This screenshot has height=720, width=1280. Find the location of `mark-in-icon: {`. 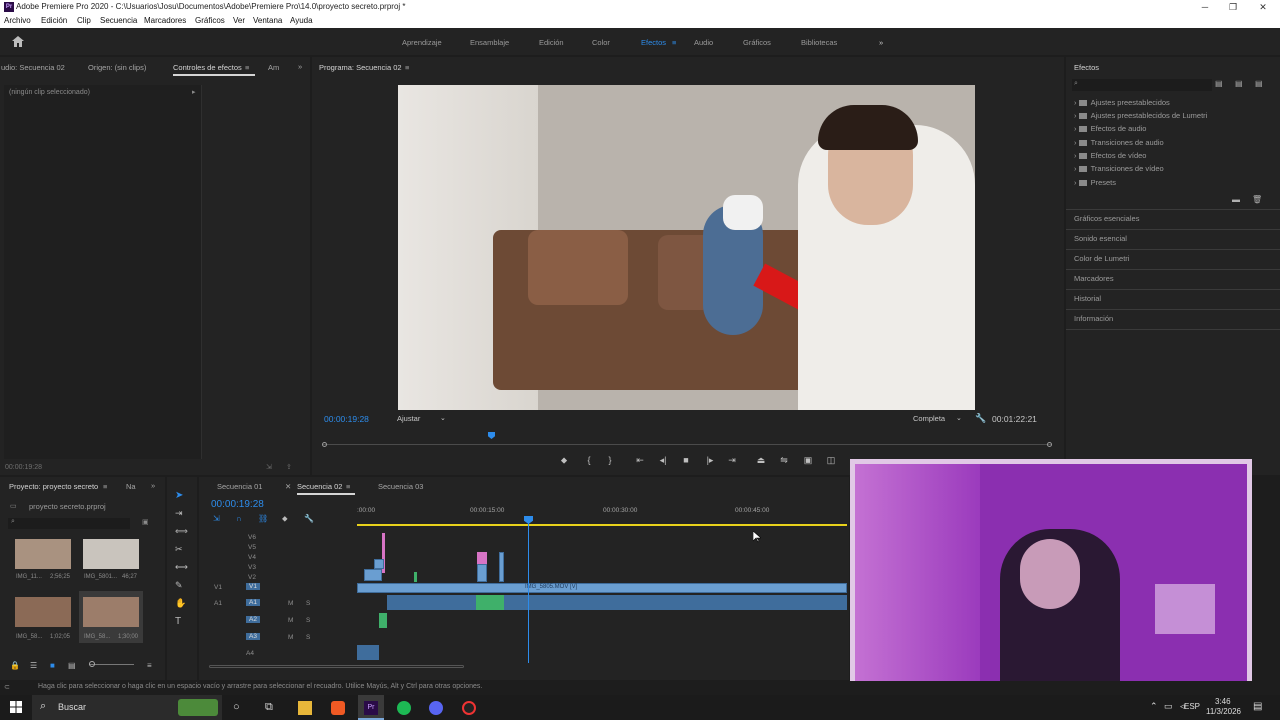

mark-in-icon: { is located at coordinates (589, 460).